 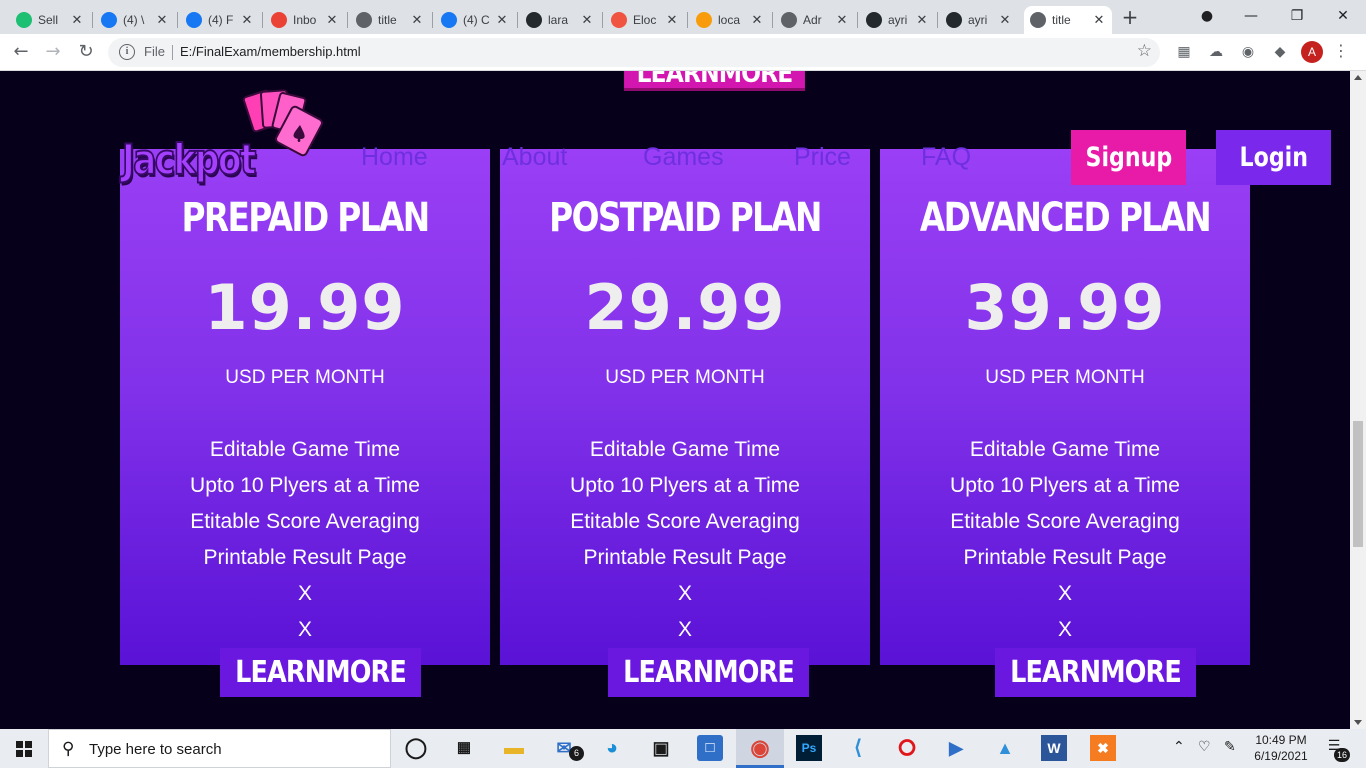 I want to click on system-clock: 10:49 PM 6/19/2021, so click(x=1281, y=748).